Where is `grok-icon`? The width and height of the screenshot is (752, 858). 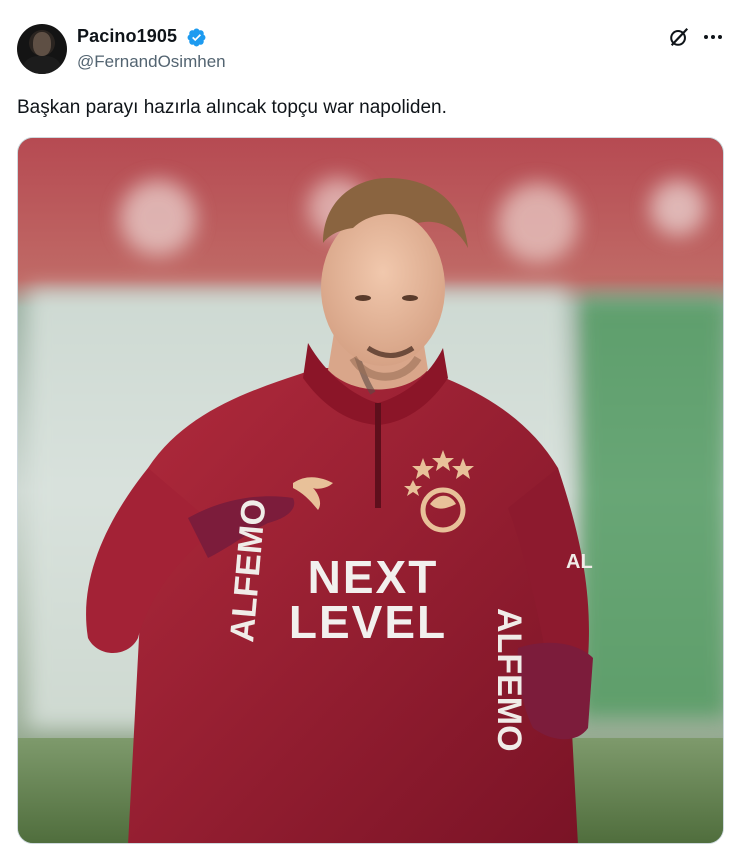
grok-icon is located at coordinates (679, 37).